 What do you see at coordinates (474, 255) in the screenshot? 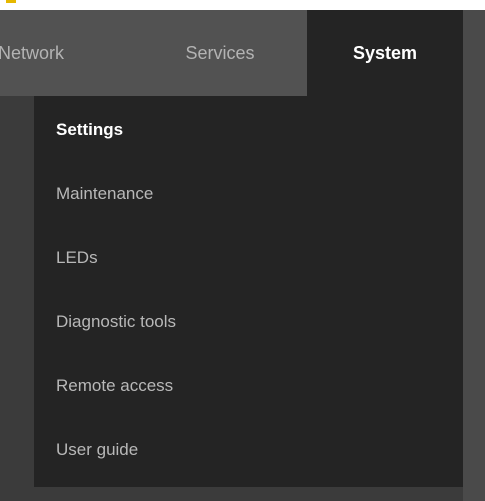
I see `right-edge-strip` at bounding box center [474, 255].